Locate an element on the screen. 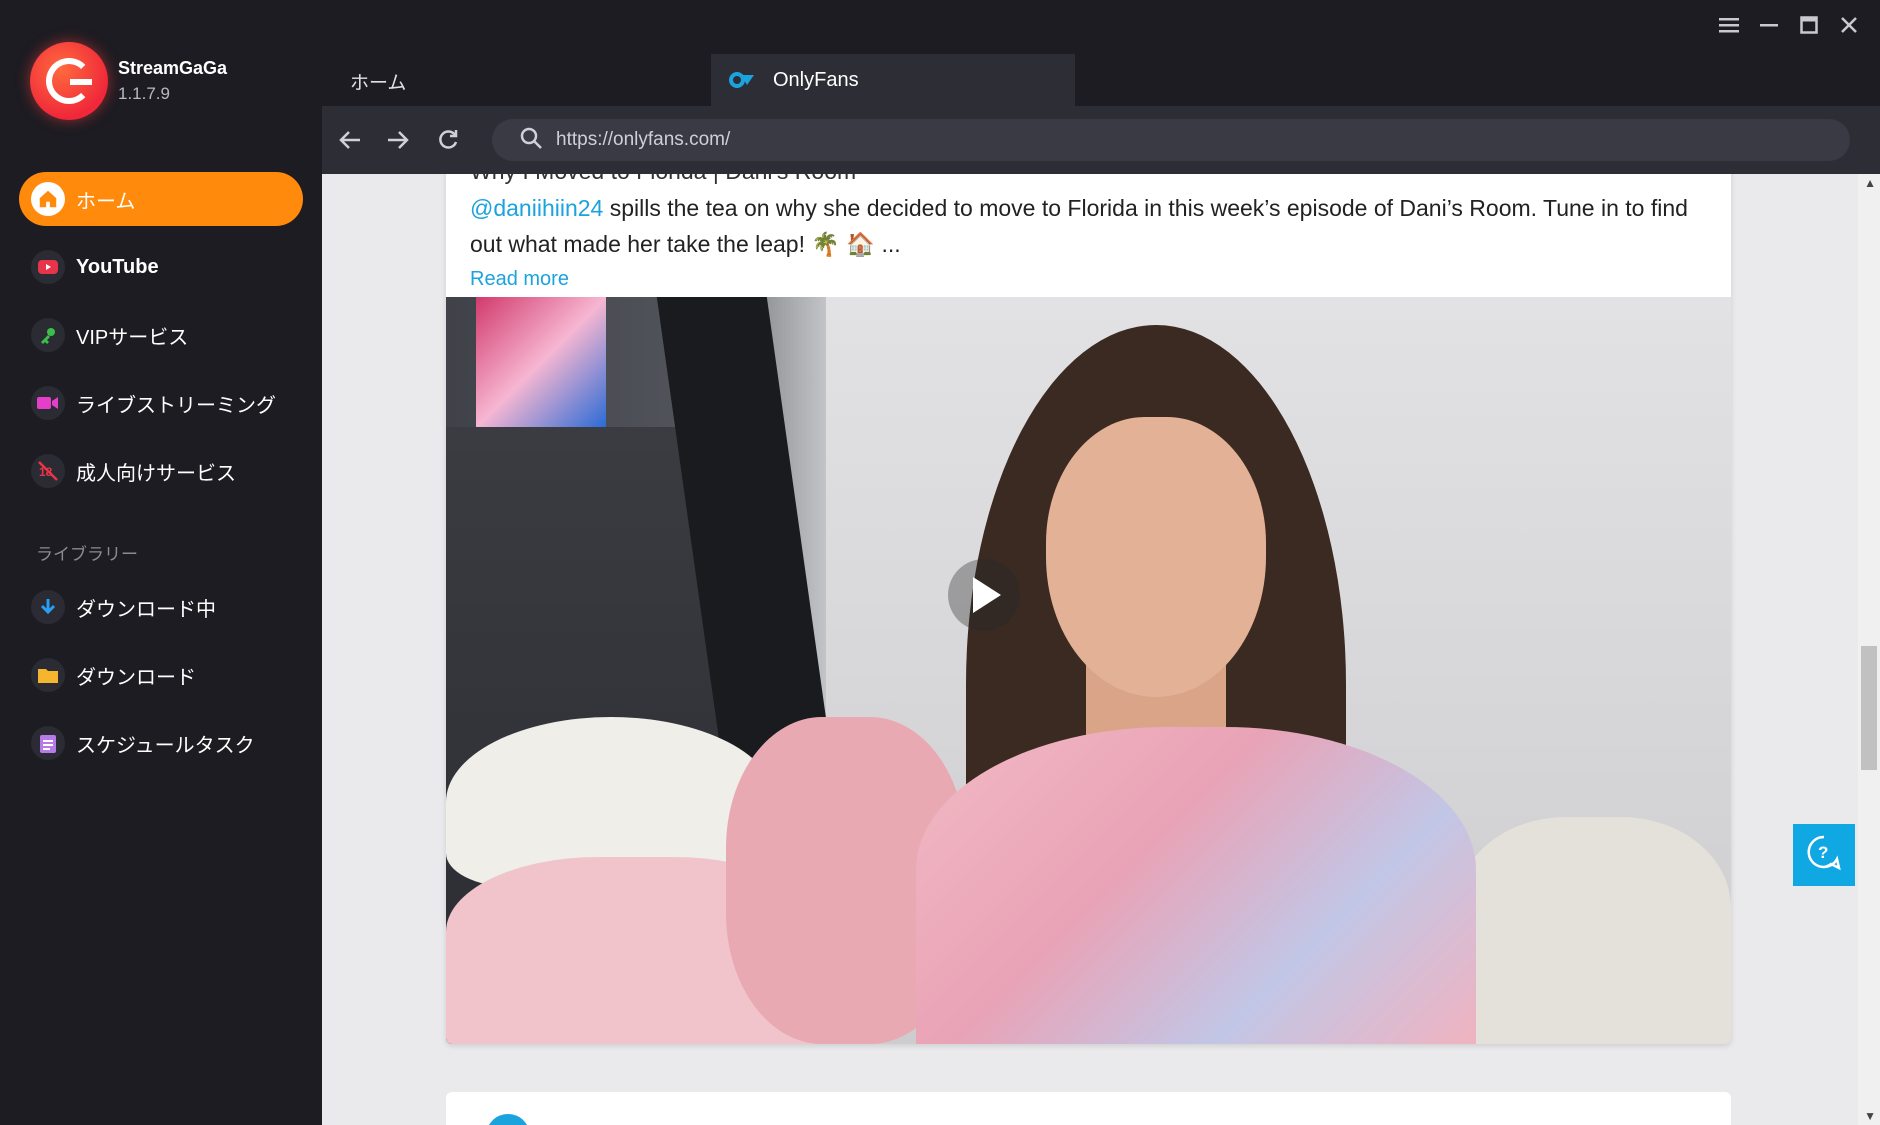 This screenshot has width=1880, height=1125. sidebar-item-label: ライブストリーミング is located at coordinates (176, 405).